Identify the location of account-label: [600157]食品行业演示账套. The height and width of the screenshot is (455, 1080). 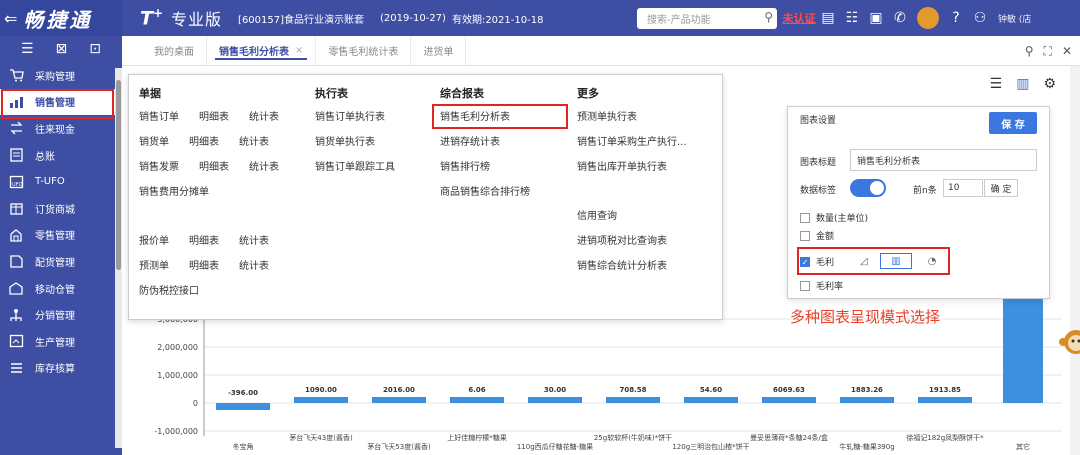
(301, 18).